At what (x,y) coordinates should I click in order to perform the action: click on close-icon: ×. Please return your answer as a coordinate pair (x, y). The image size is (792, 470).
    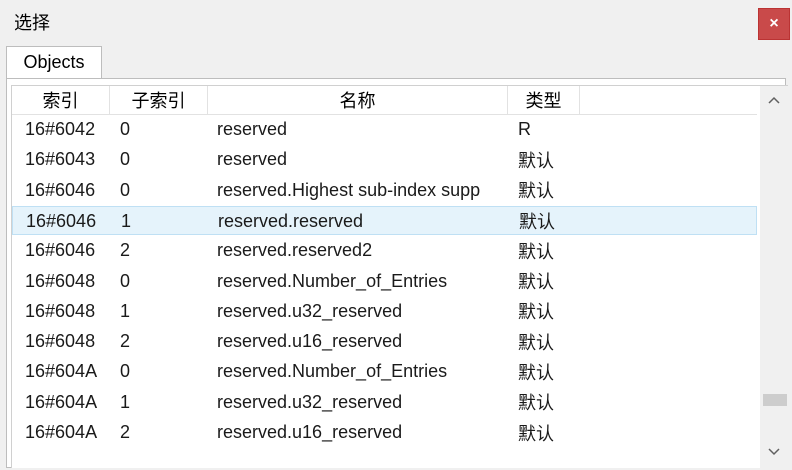
    Looking at the image, I should click on (774, 23).